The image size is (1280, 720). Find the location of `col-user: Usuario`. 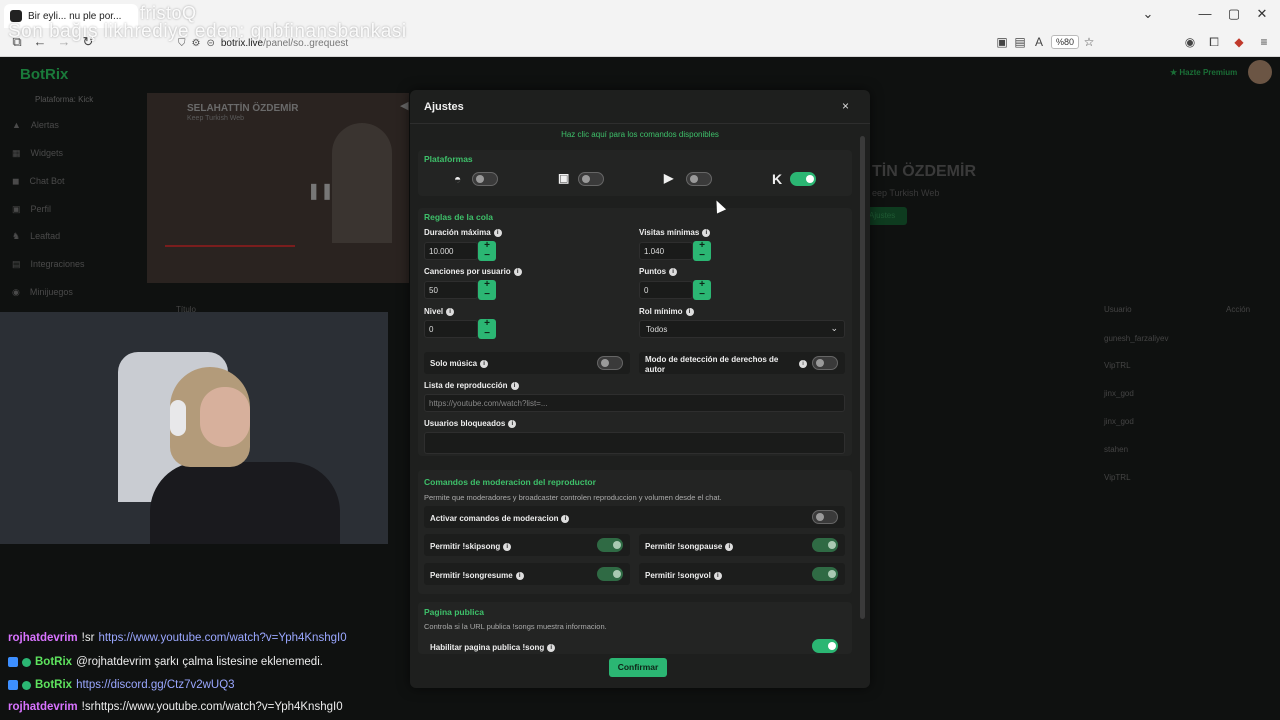

col-user: Usuario is located at coordinates (1118, 309).